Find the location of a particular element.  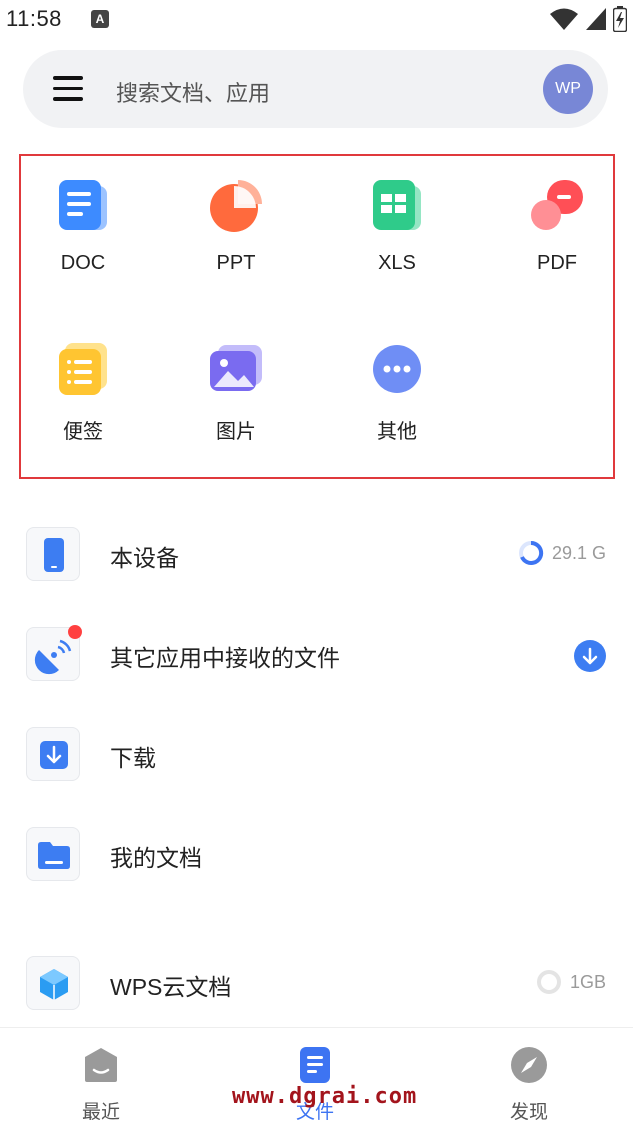

list-item-label: 其它应用中接收的文件 is located at coordinates (225, 658).